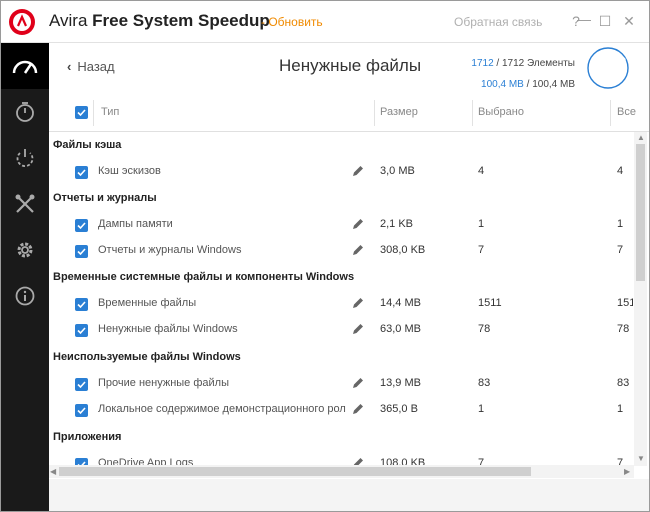  Describe the element at coordinates (81, 112) in the screenshot. I see `select-all-checkbox` at that location.